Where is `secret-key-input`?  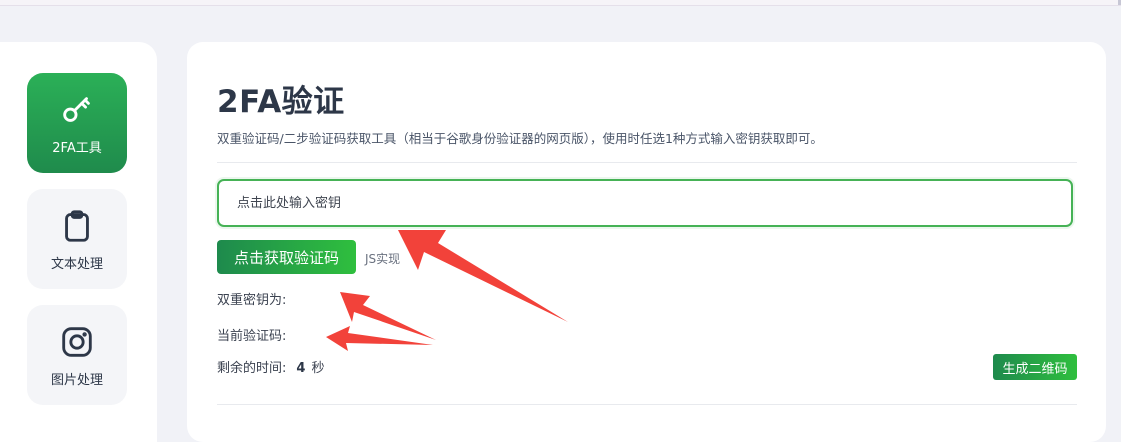 secret-key-input is located at coordinates (645, 203).